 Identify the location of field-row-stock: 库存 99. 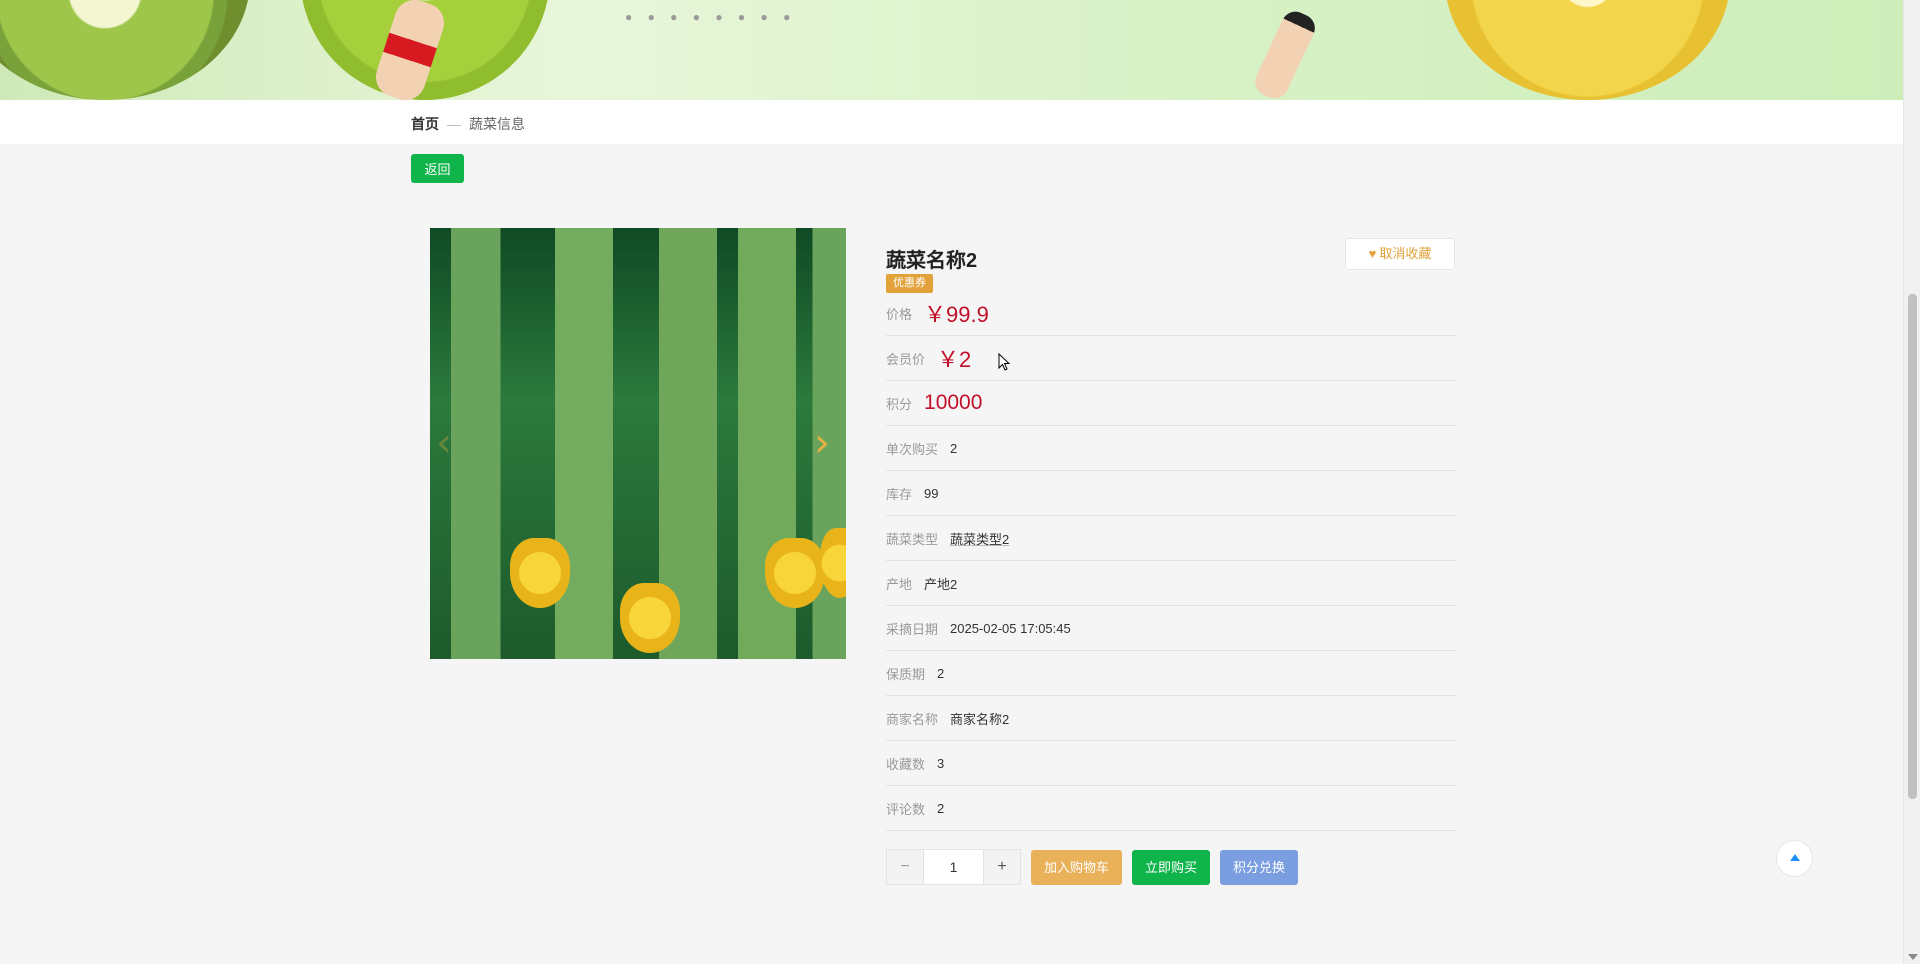
(1171, 493).